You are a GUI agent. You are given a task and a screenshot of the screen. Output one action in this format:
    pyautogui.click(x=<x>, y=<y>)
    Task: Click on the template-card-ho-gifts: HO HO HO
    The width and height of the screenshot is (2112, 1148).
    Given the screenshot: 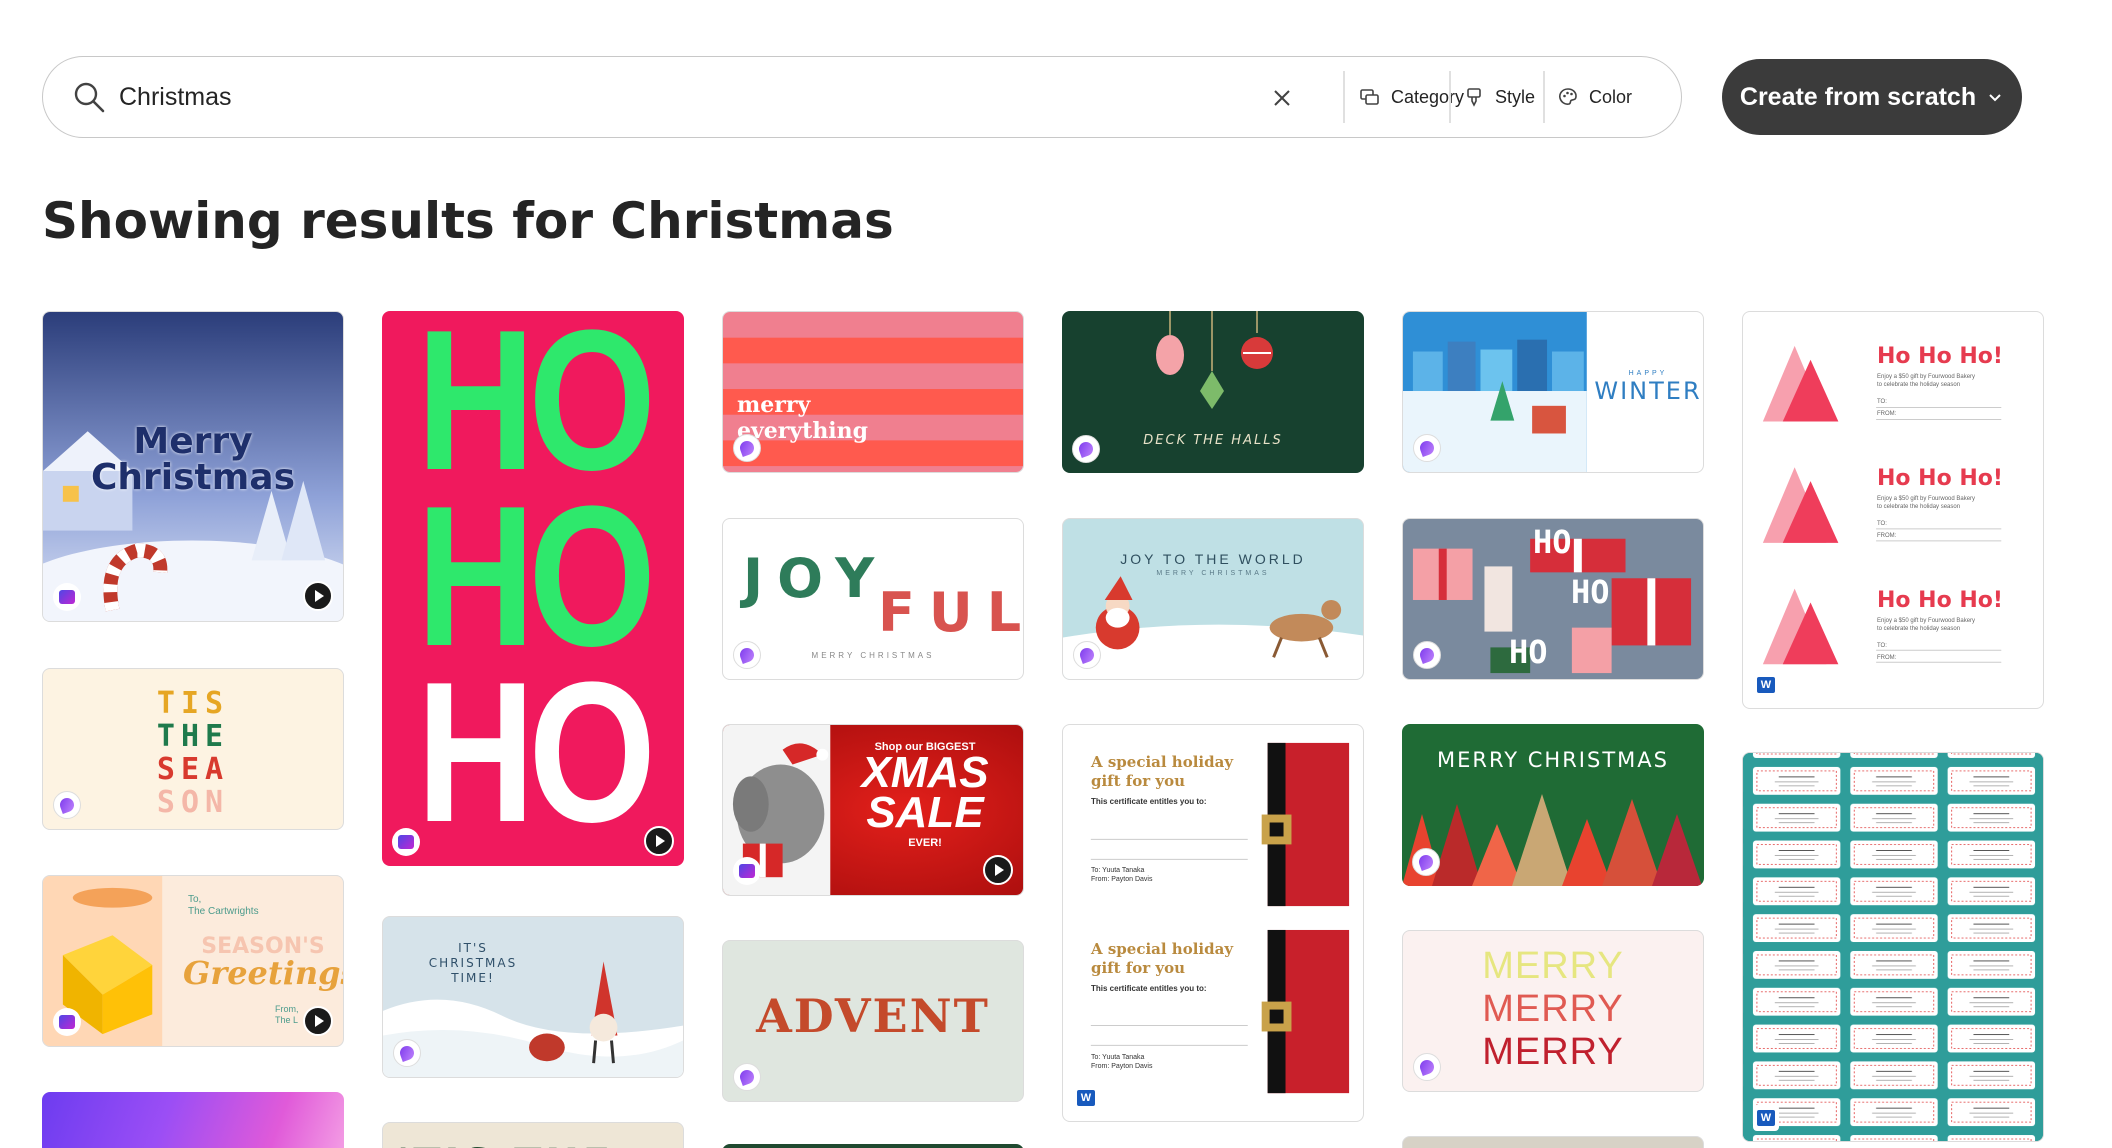 What is the action you would take?
    pyautogui.click(x=1553, y=599)
    